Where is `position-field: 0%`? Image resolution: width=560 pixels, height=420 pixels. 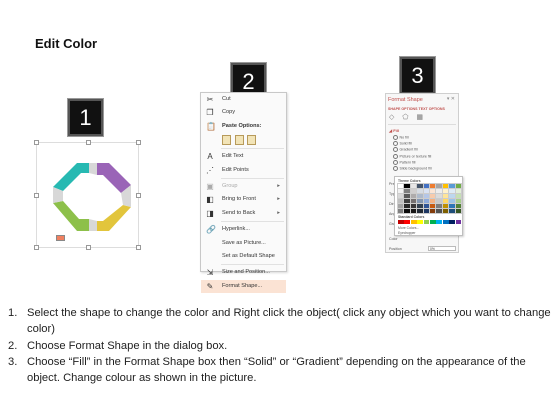 position-field: 0% is located at coordinates (442, 248).